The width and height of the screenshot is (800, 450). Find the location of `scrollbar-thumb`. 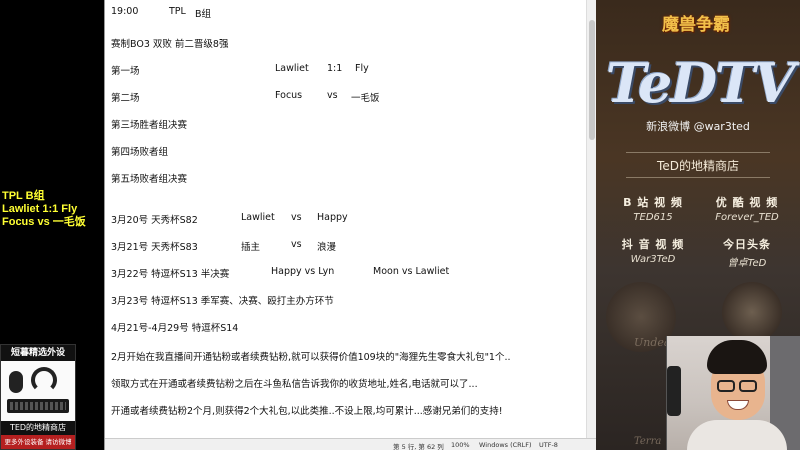

scrollbar-thumb is located at coordinates (592, 80).